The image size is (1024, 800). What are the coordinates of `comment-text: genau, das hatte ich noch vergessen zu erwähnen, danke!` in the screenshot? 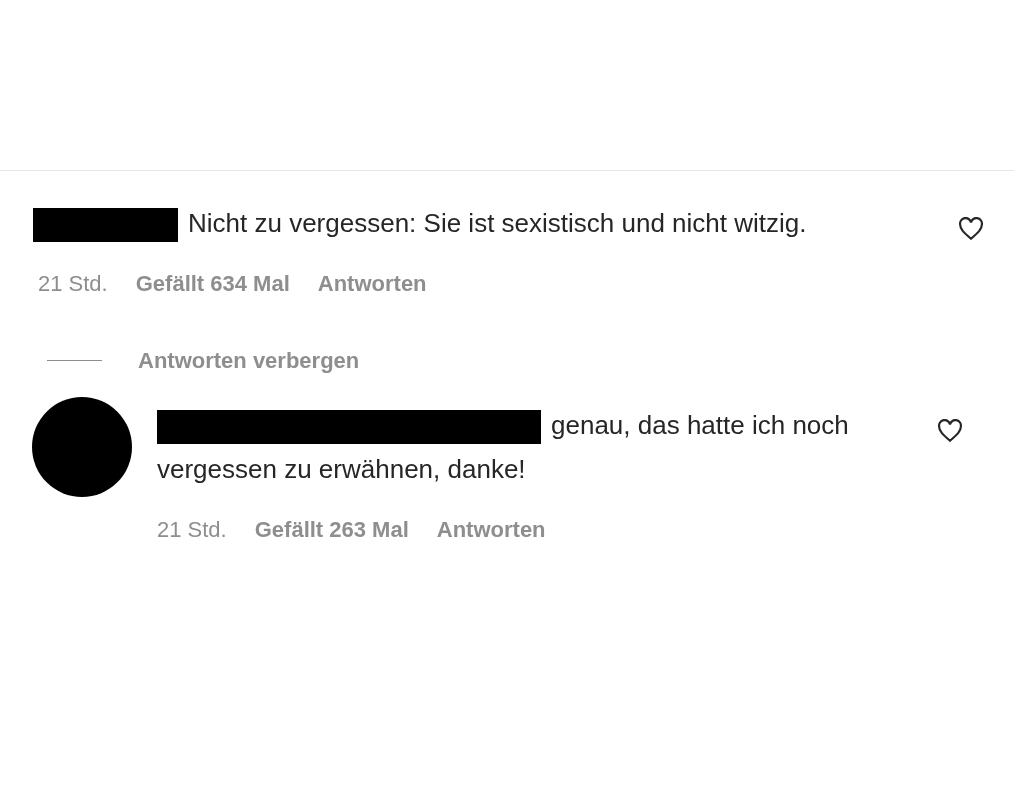 It's located at (503, 447).